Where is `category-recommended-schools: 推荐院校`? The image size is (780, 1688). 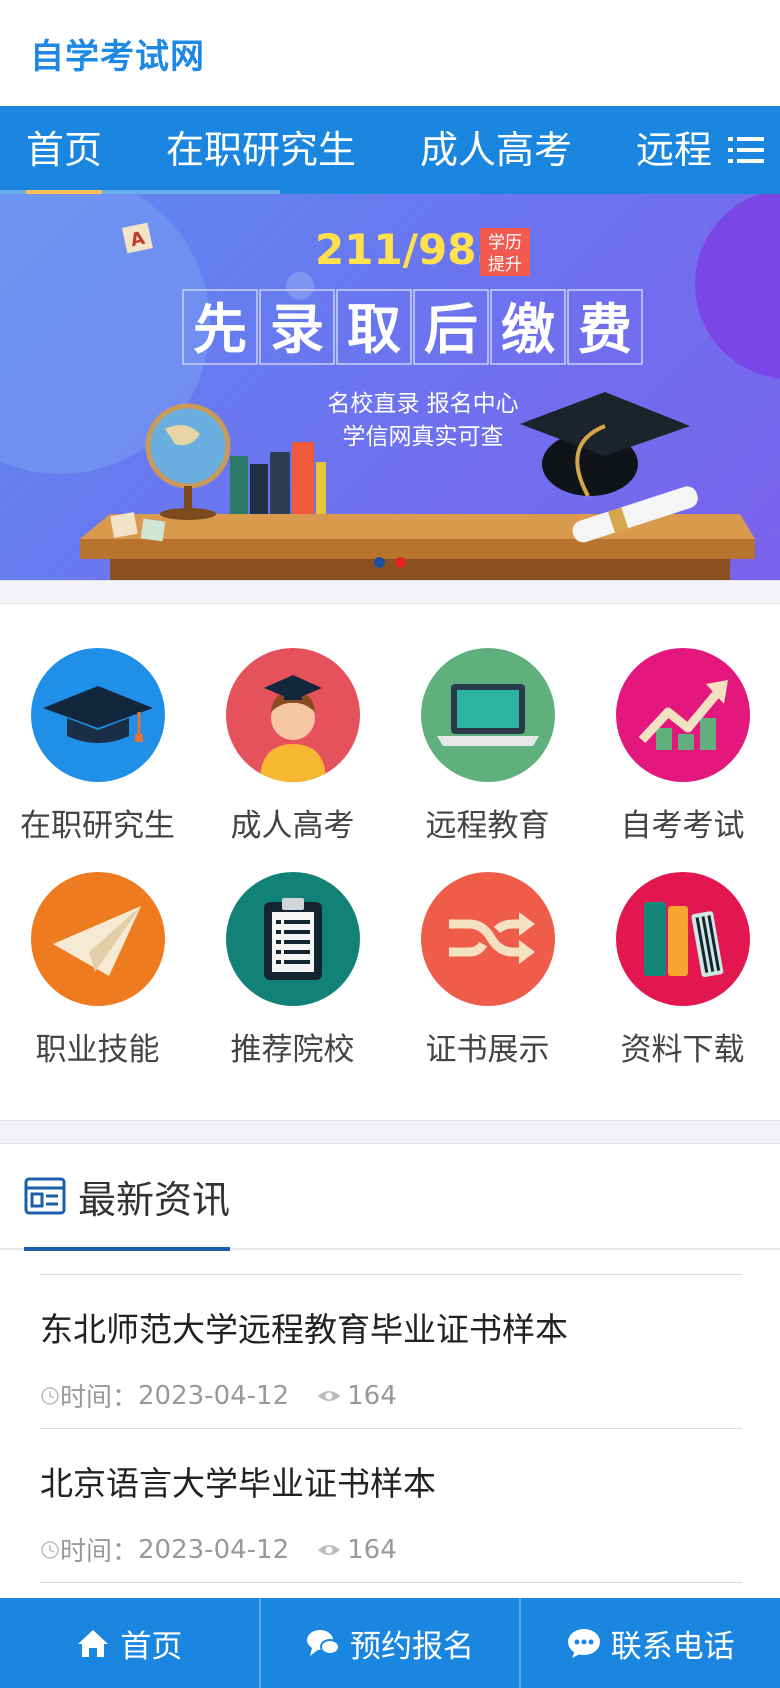 category-recommended-schools: 推荐院校 is located at coordinates (292, 984).